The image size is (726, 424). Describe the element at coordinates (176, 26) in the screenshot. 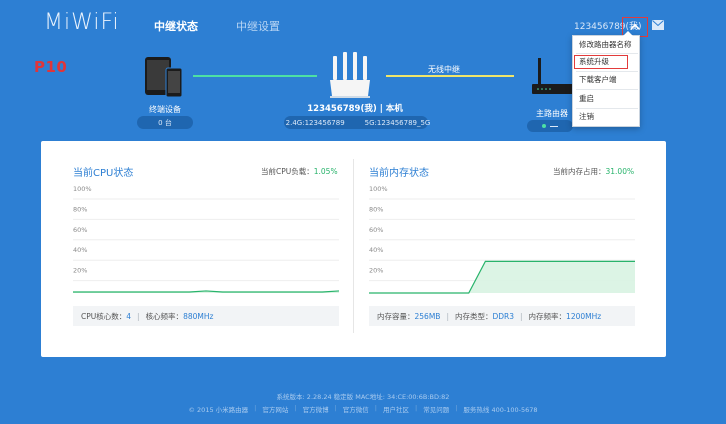

I see `tab-relay-status: 中继状态` at that location.